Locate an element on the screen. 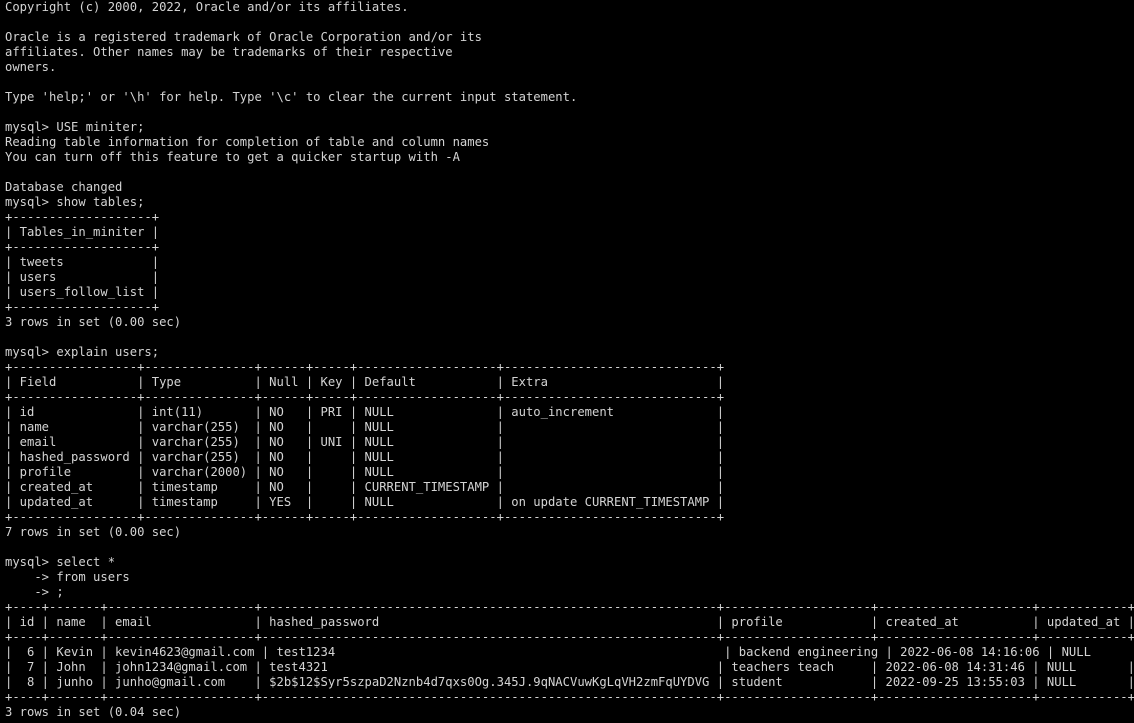 This screenshot has height=723, width=1134. table-row-line: | users_follow_list | is located at coordinates (82, 292).